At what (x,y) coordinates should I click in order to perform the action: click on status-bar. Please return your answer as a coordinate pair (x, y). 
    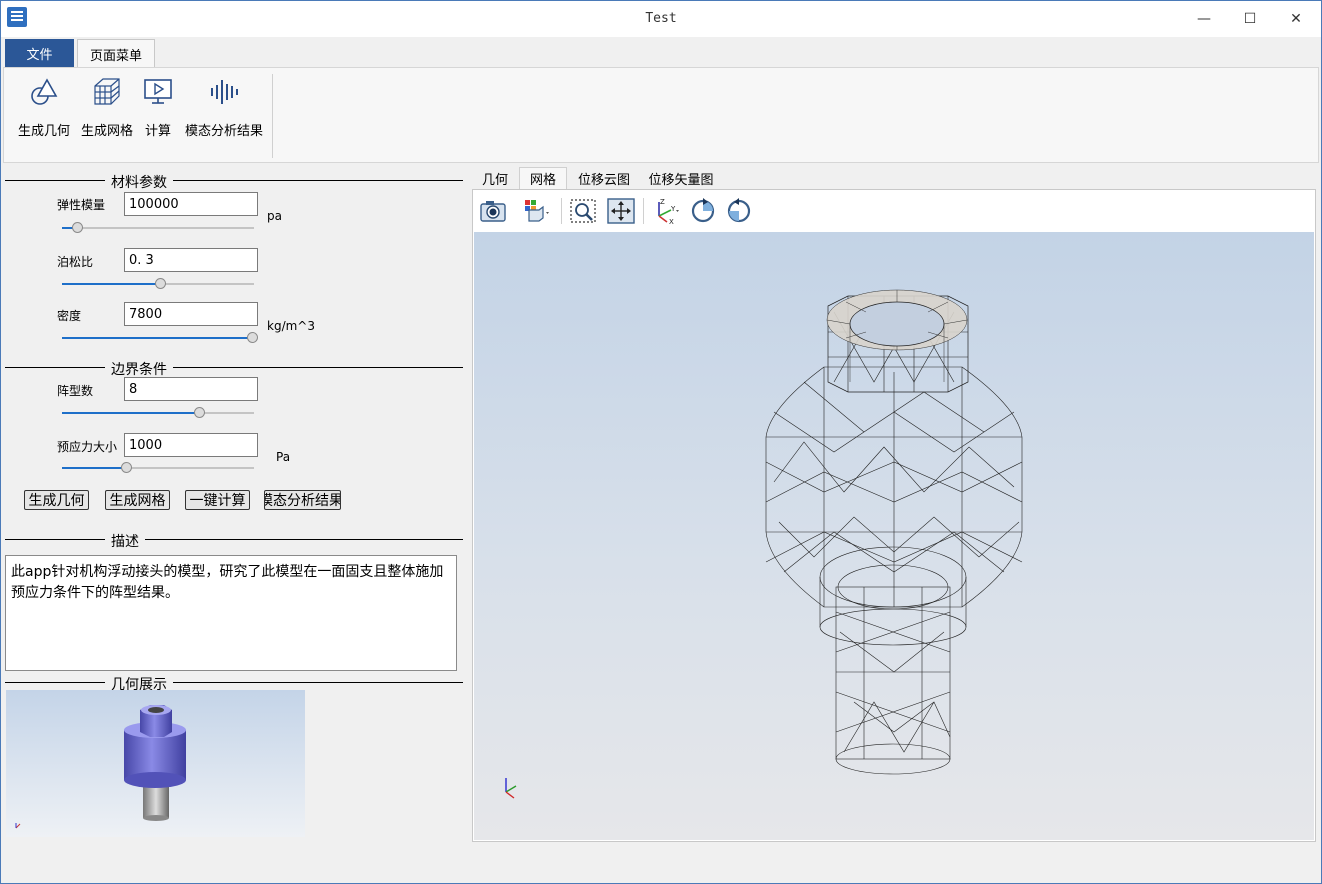
    Looking at the image, I should click on (661, 865).